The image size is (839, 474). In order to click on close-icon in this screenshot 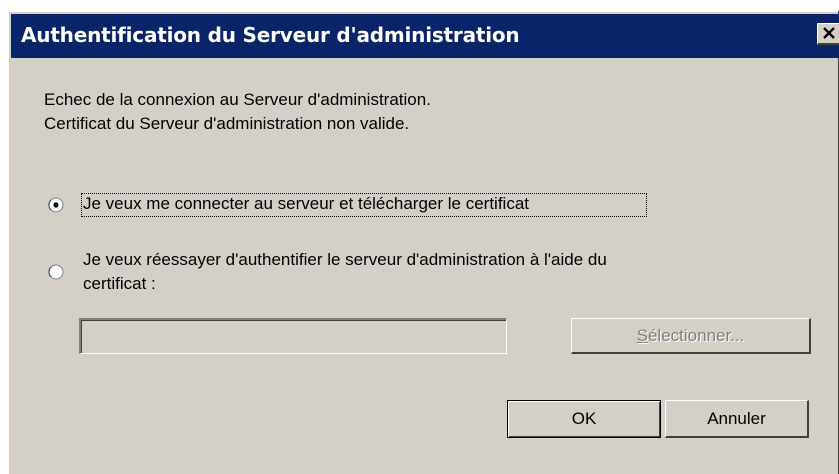, I will do `click(829, 33)`.